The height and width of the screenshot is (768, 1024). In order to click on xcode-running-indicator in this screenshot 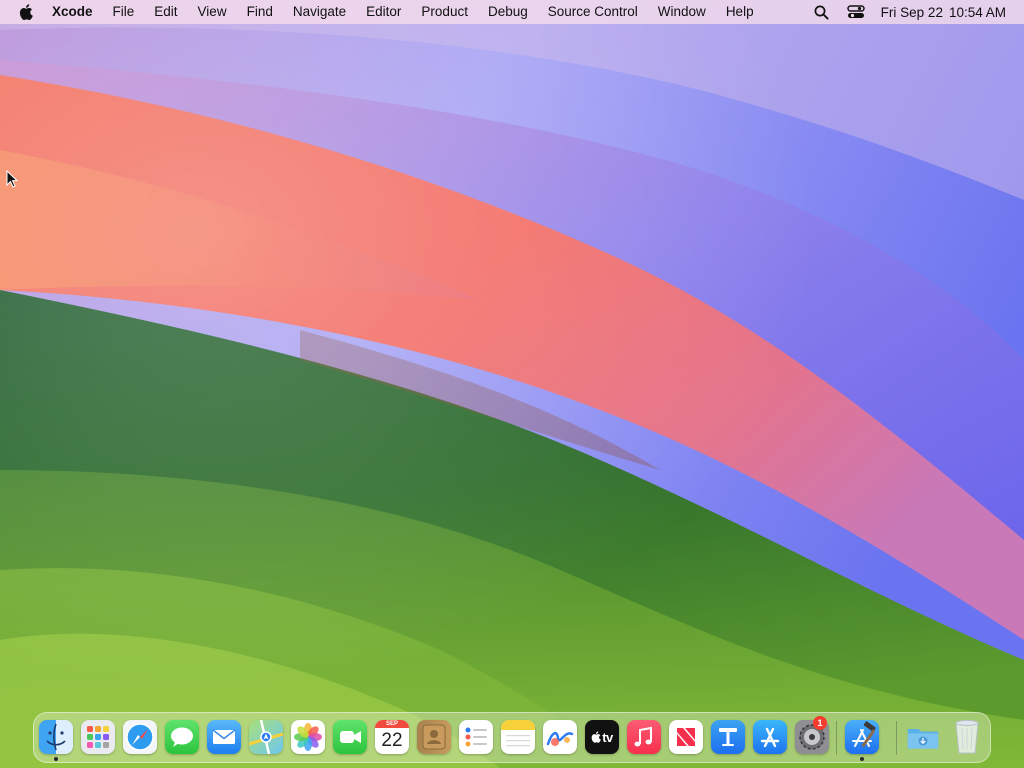, I will do `click(862, 759)`.